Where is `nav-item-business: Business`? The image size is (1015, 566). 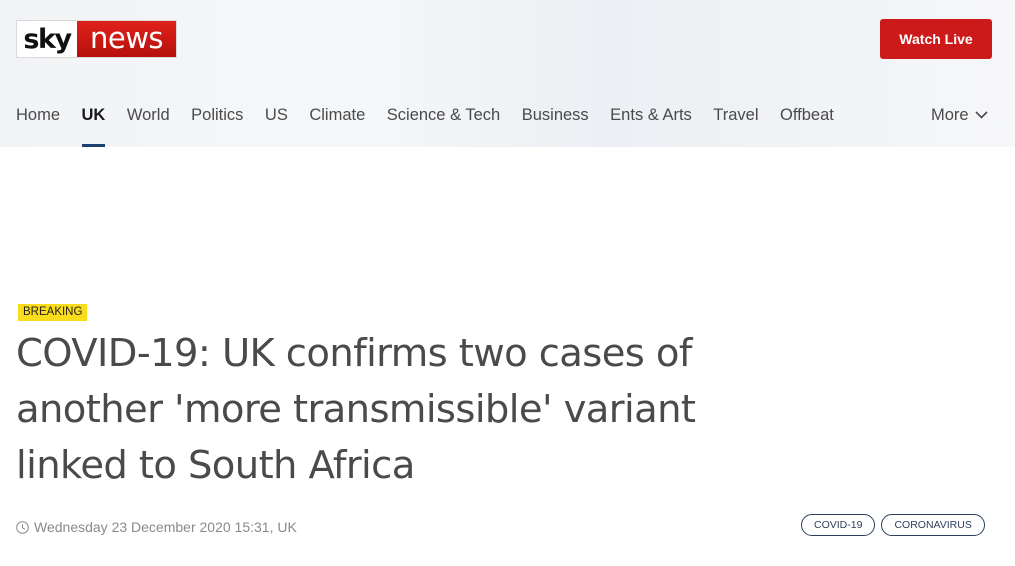
nav-item-business: Business is located at coordinates (555, 121).